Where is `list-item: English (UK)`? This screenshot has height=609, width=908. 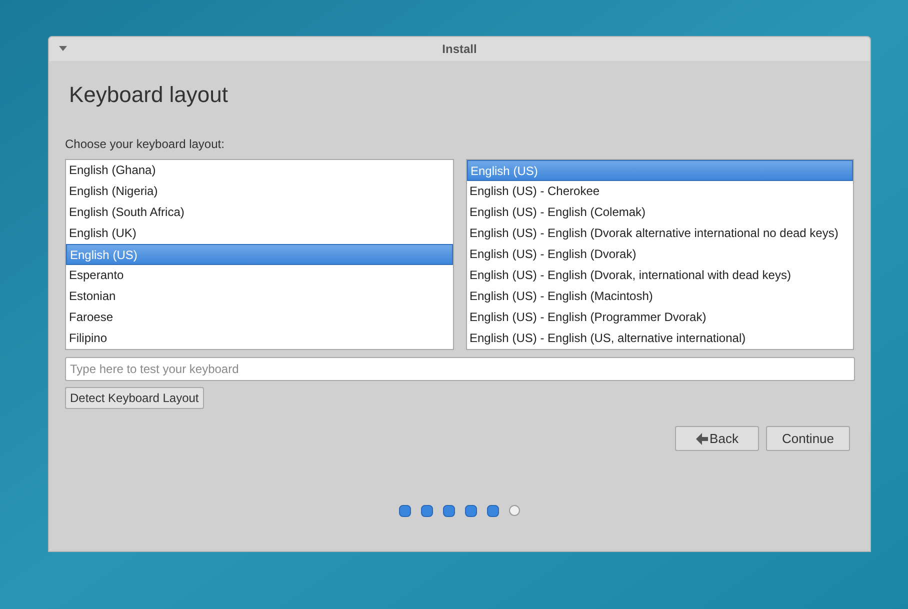
list-item: English (UK) is located at coordinates (259, 233).